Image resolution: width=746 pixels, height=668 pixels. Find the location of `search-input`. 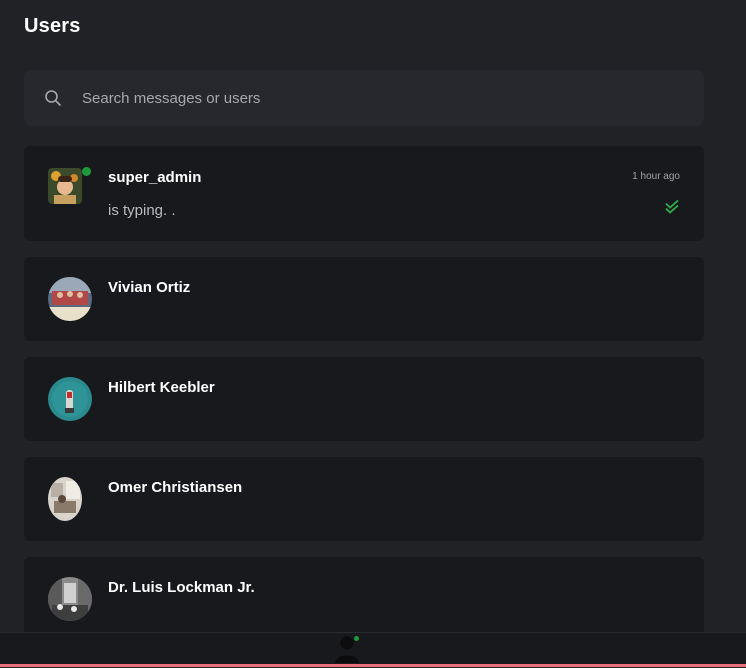

search-input is located at coordinates (393, 98).